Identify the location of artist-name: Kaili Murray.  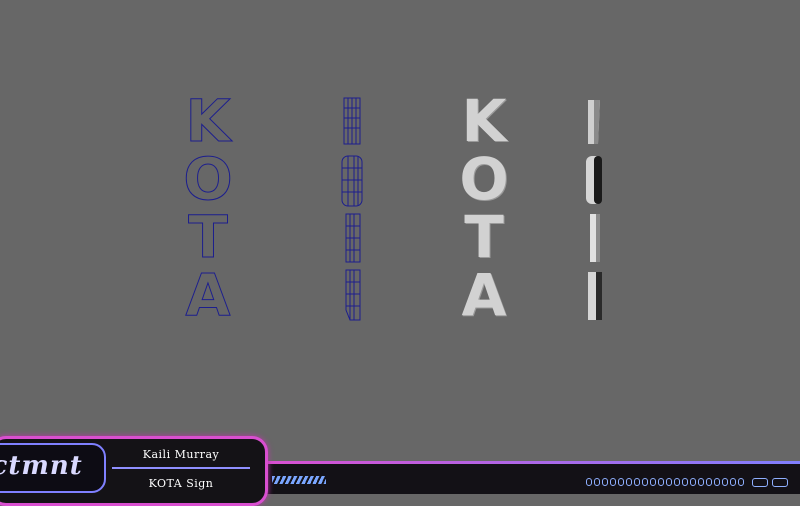
(181, 454).